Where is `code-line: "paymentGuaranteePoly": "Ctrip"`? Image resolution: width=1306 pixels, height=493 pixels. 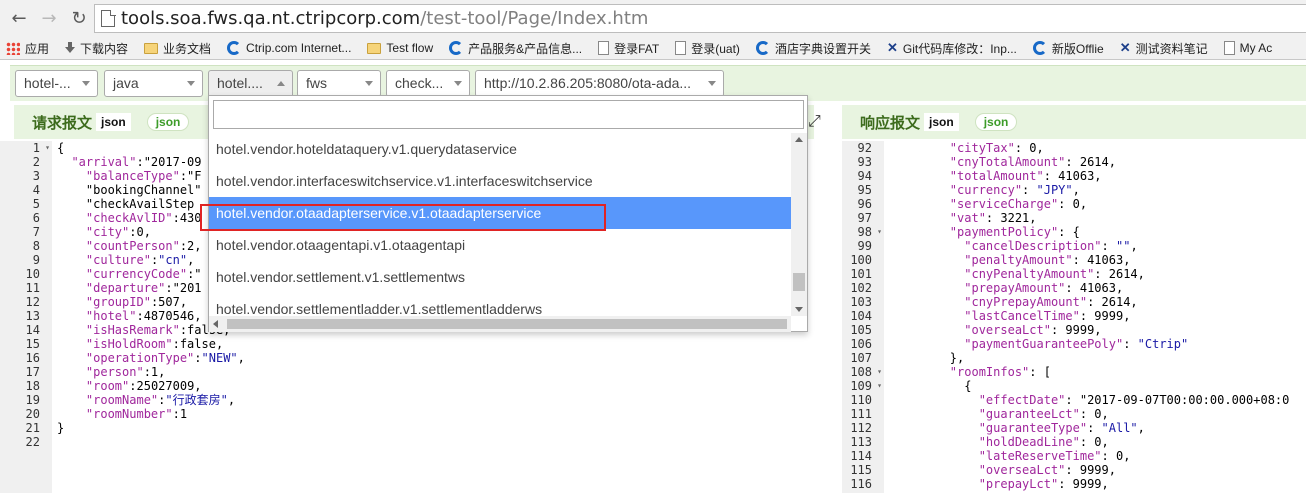
code-line: "paymentGuaranteePoly": "Ctrip" is located at coordinates (1076, 344).